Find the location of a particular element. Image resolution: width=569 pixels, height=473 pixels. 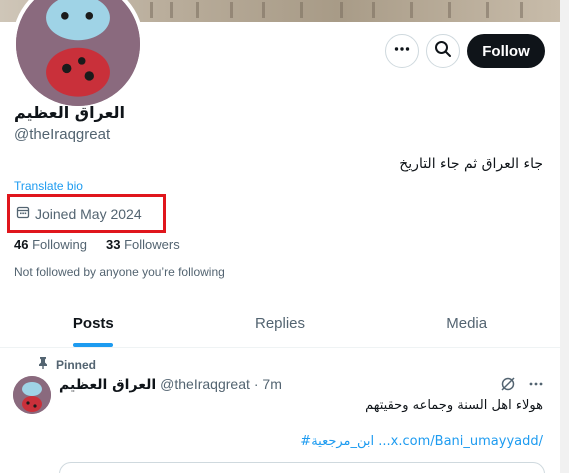

profile-avatar is located at coordinates (78, 55).